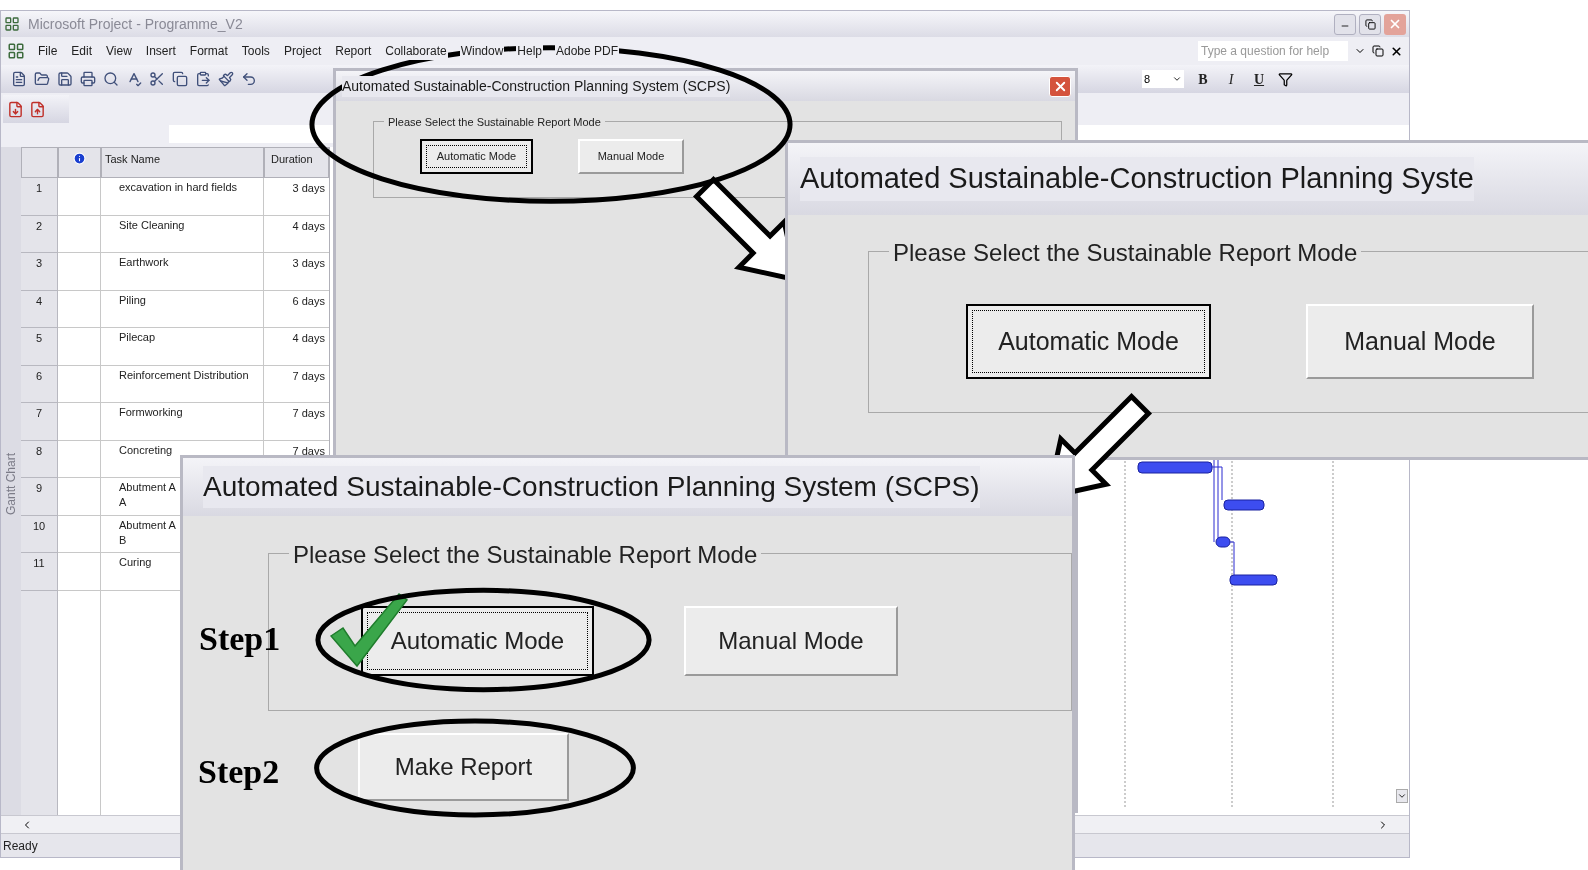 This screenshot has height=870, width=1588. I want to click on table-cell: Concreting, so click(146, 449).